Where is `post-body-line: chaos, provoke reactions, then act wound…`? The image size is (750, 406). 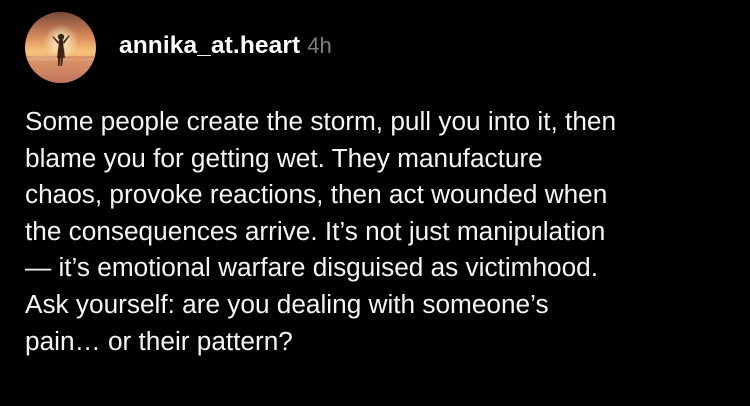
post-body-line: chaos, provoke reactions, then act wound… is located at coordinates (316, 194).